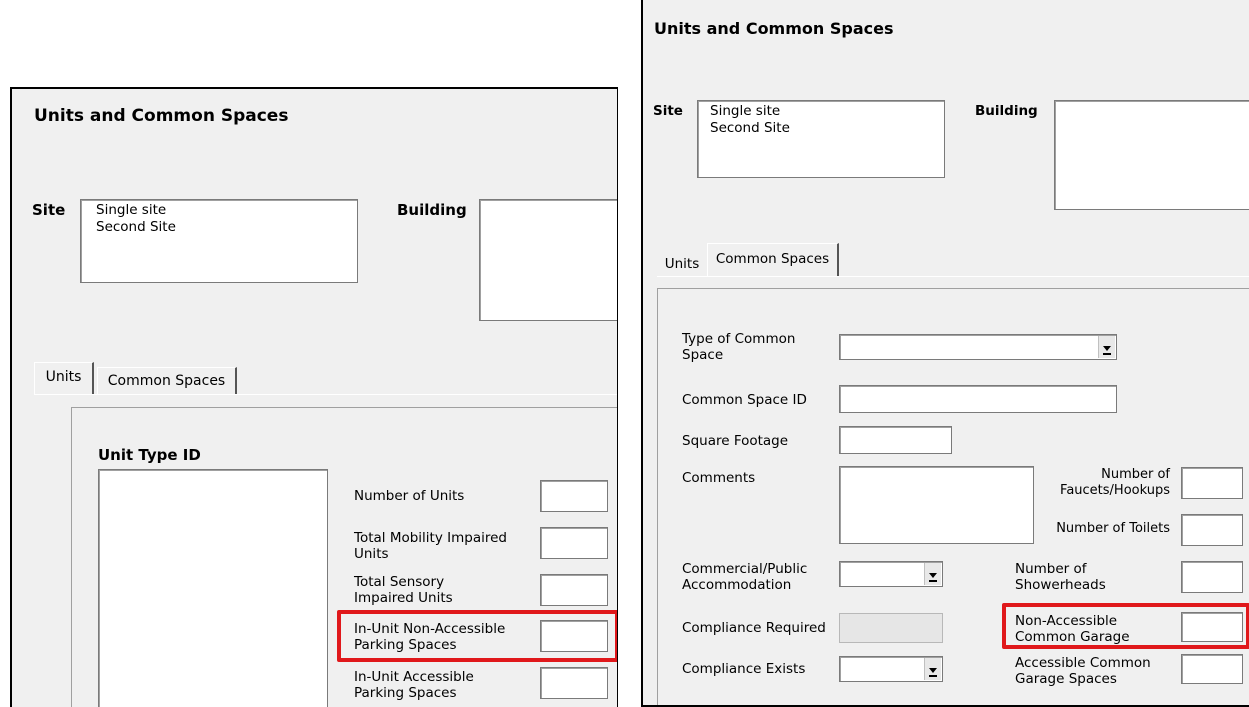 The image size is (1249, 707). I want to click on compliance-required-label: Compliance Required, so click(754, 628).